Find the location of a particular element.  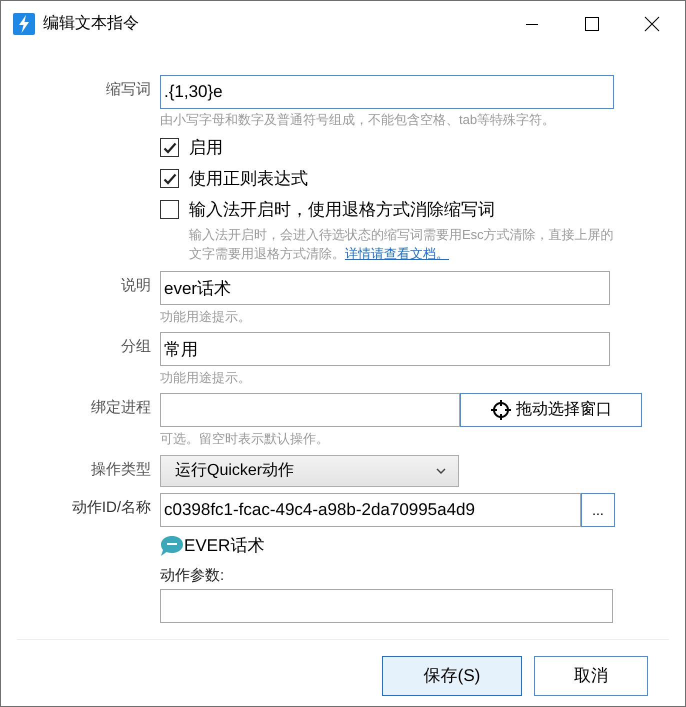

hint-text: 可选。留空时表示默认操作。 is located at coordinates (245, 439).